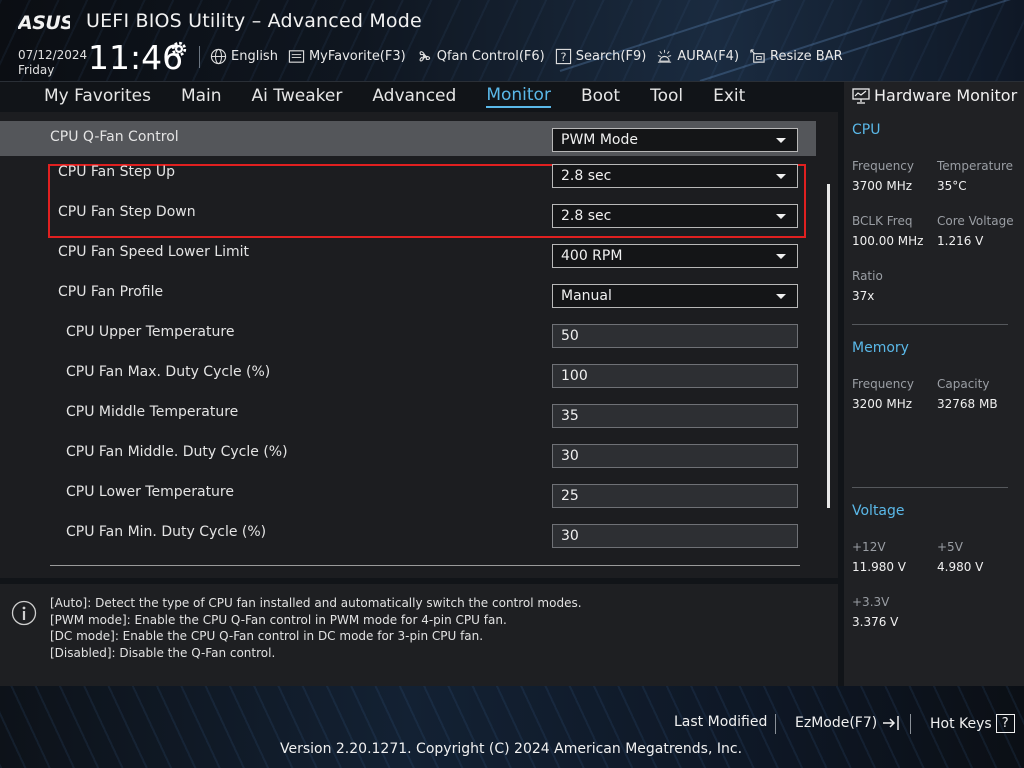  Describe the element at coordinates (882, 404) in the screenshot. I see `memory-frequency-value: 3200 MHz` at that location.